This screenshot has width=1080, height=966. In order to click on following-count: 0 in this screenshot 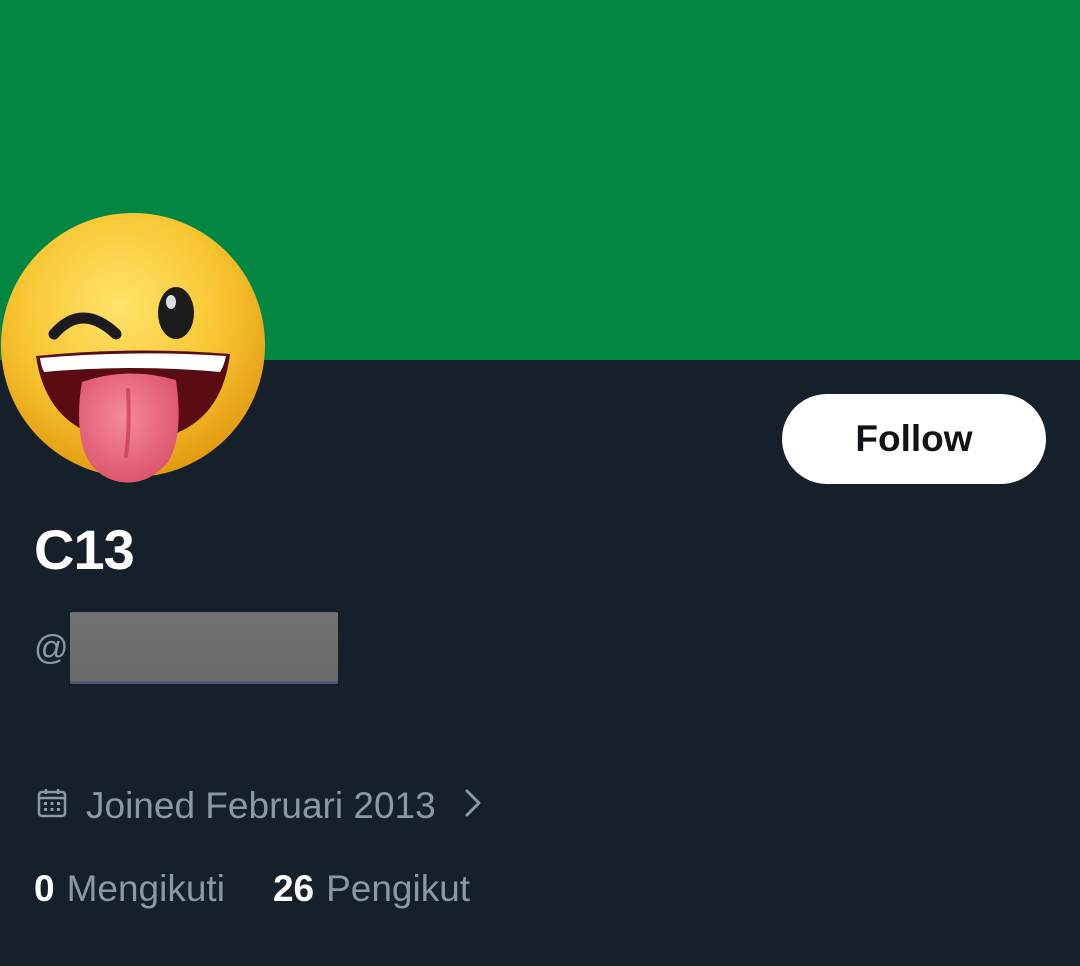, I will do `click(44, 888)`.